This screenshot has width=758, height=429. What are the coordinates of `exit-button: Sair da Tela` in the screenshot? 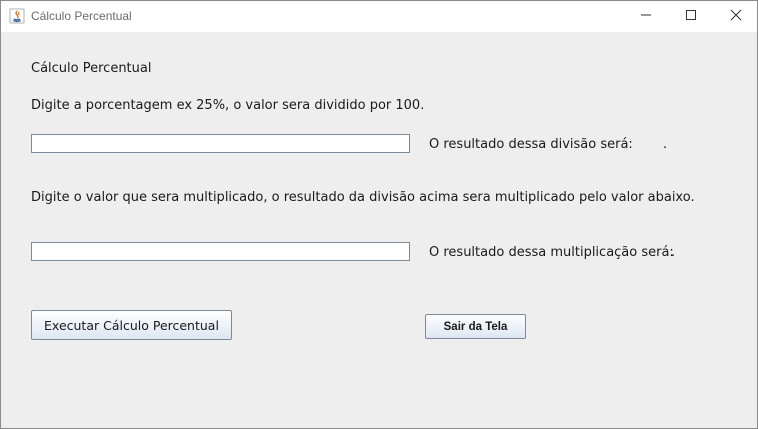 It's located at (475, 326).